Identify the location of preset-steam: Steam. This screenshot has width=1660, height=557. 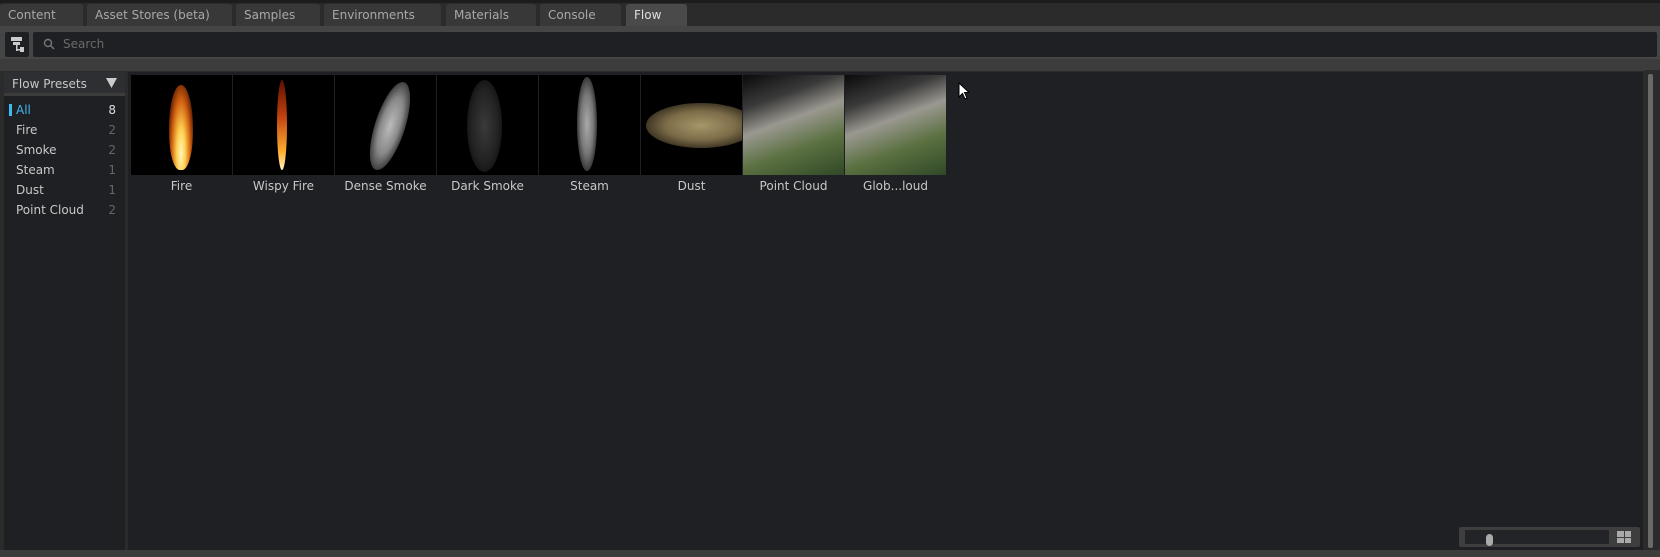
(589, 134).